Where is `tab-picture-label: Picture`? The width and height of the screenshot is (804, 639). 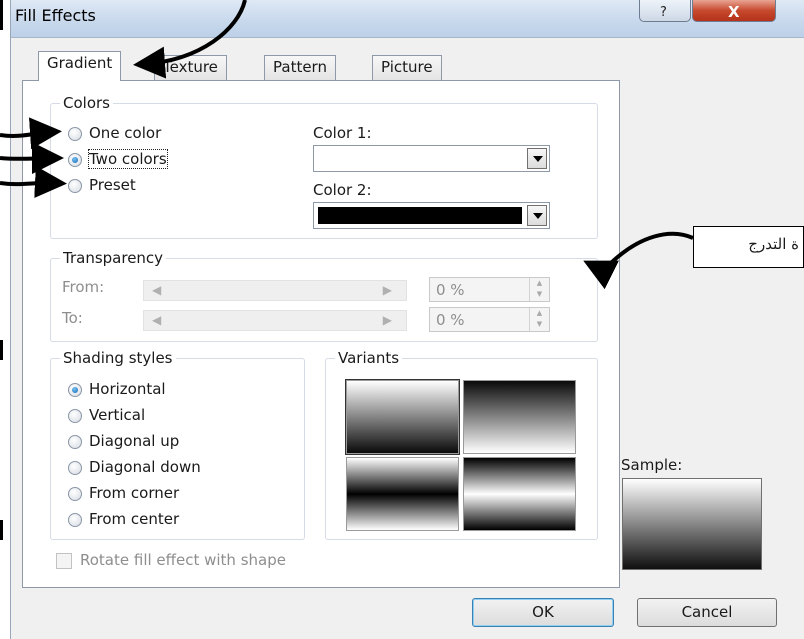
tab-picture-label: Picture is located at coordinates (407, 67).